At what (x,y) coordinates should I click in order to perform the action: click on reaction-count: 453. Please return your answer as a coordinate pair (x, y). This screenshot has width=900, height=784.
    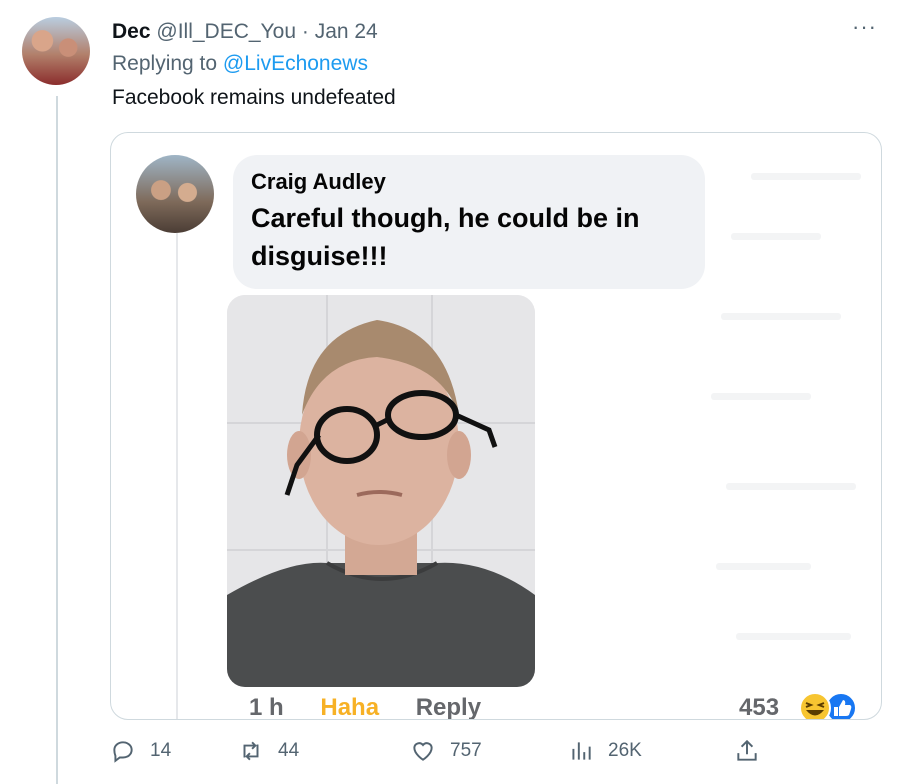
    Looking at the image, I should click on (759, 707).